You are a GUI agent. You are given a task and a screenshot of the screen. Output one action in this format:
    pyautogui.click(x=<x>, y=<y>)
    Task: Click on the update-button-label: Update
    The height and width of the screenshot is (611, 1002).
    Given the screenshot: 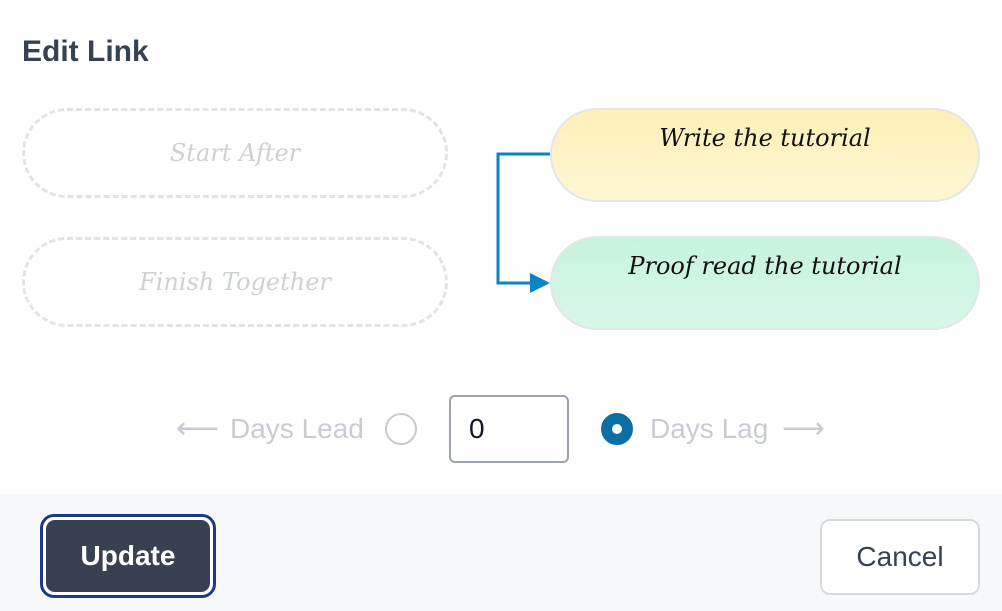 What is the action you would take?
    pyautogui.click(x=128, y=556)
    